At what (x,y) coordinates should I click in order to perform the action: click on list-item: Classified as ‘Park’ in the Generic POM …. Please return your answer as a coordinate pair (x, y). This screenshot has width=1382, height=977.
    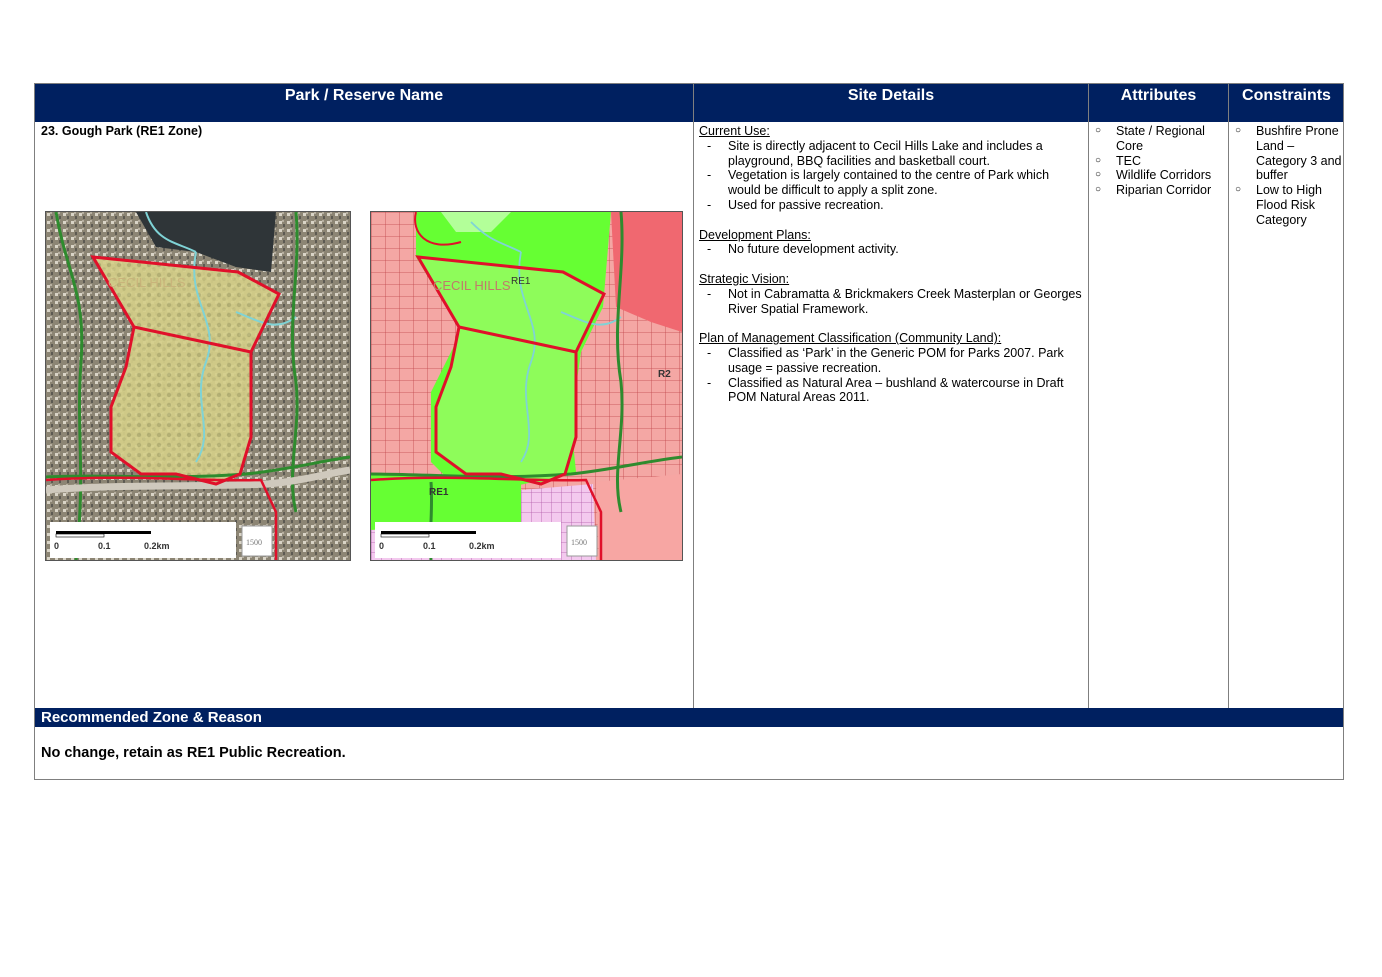
    Looking at the image, I should click on (891, 361).